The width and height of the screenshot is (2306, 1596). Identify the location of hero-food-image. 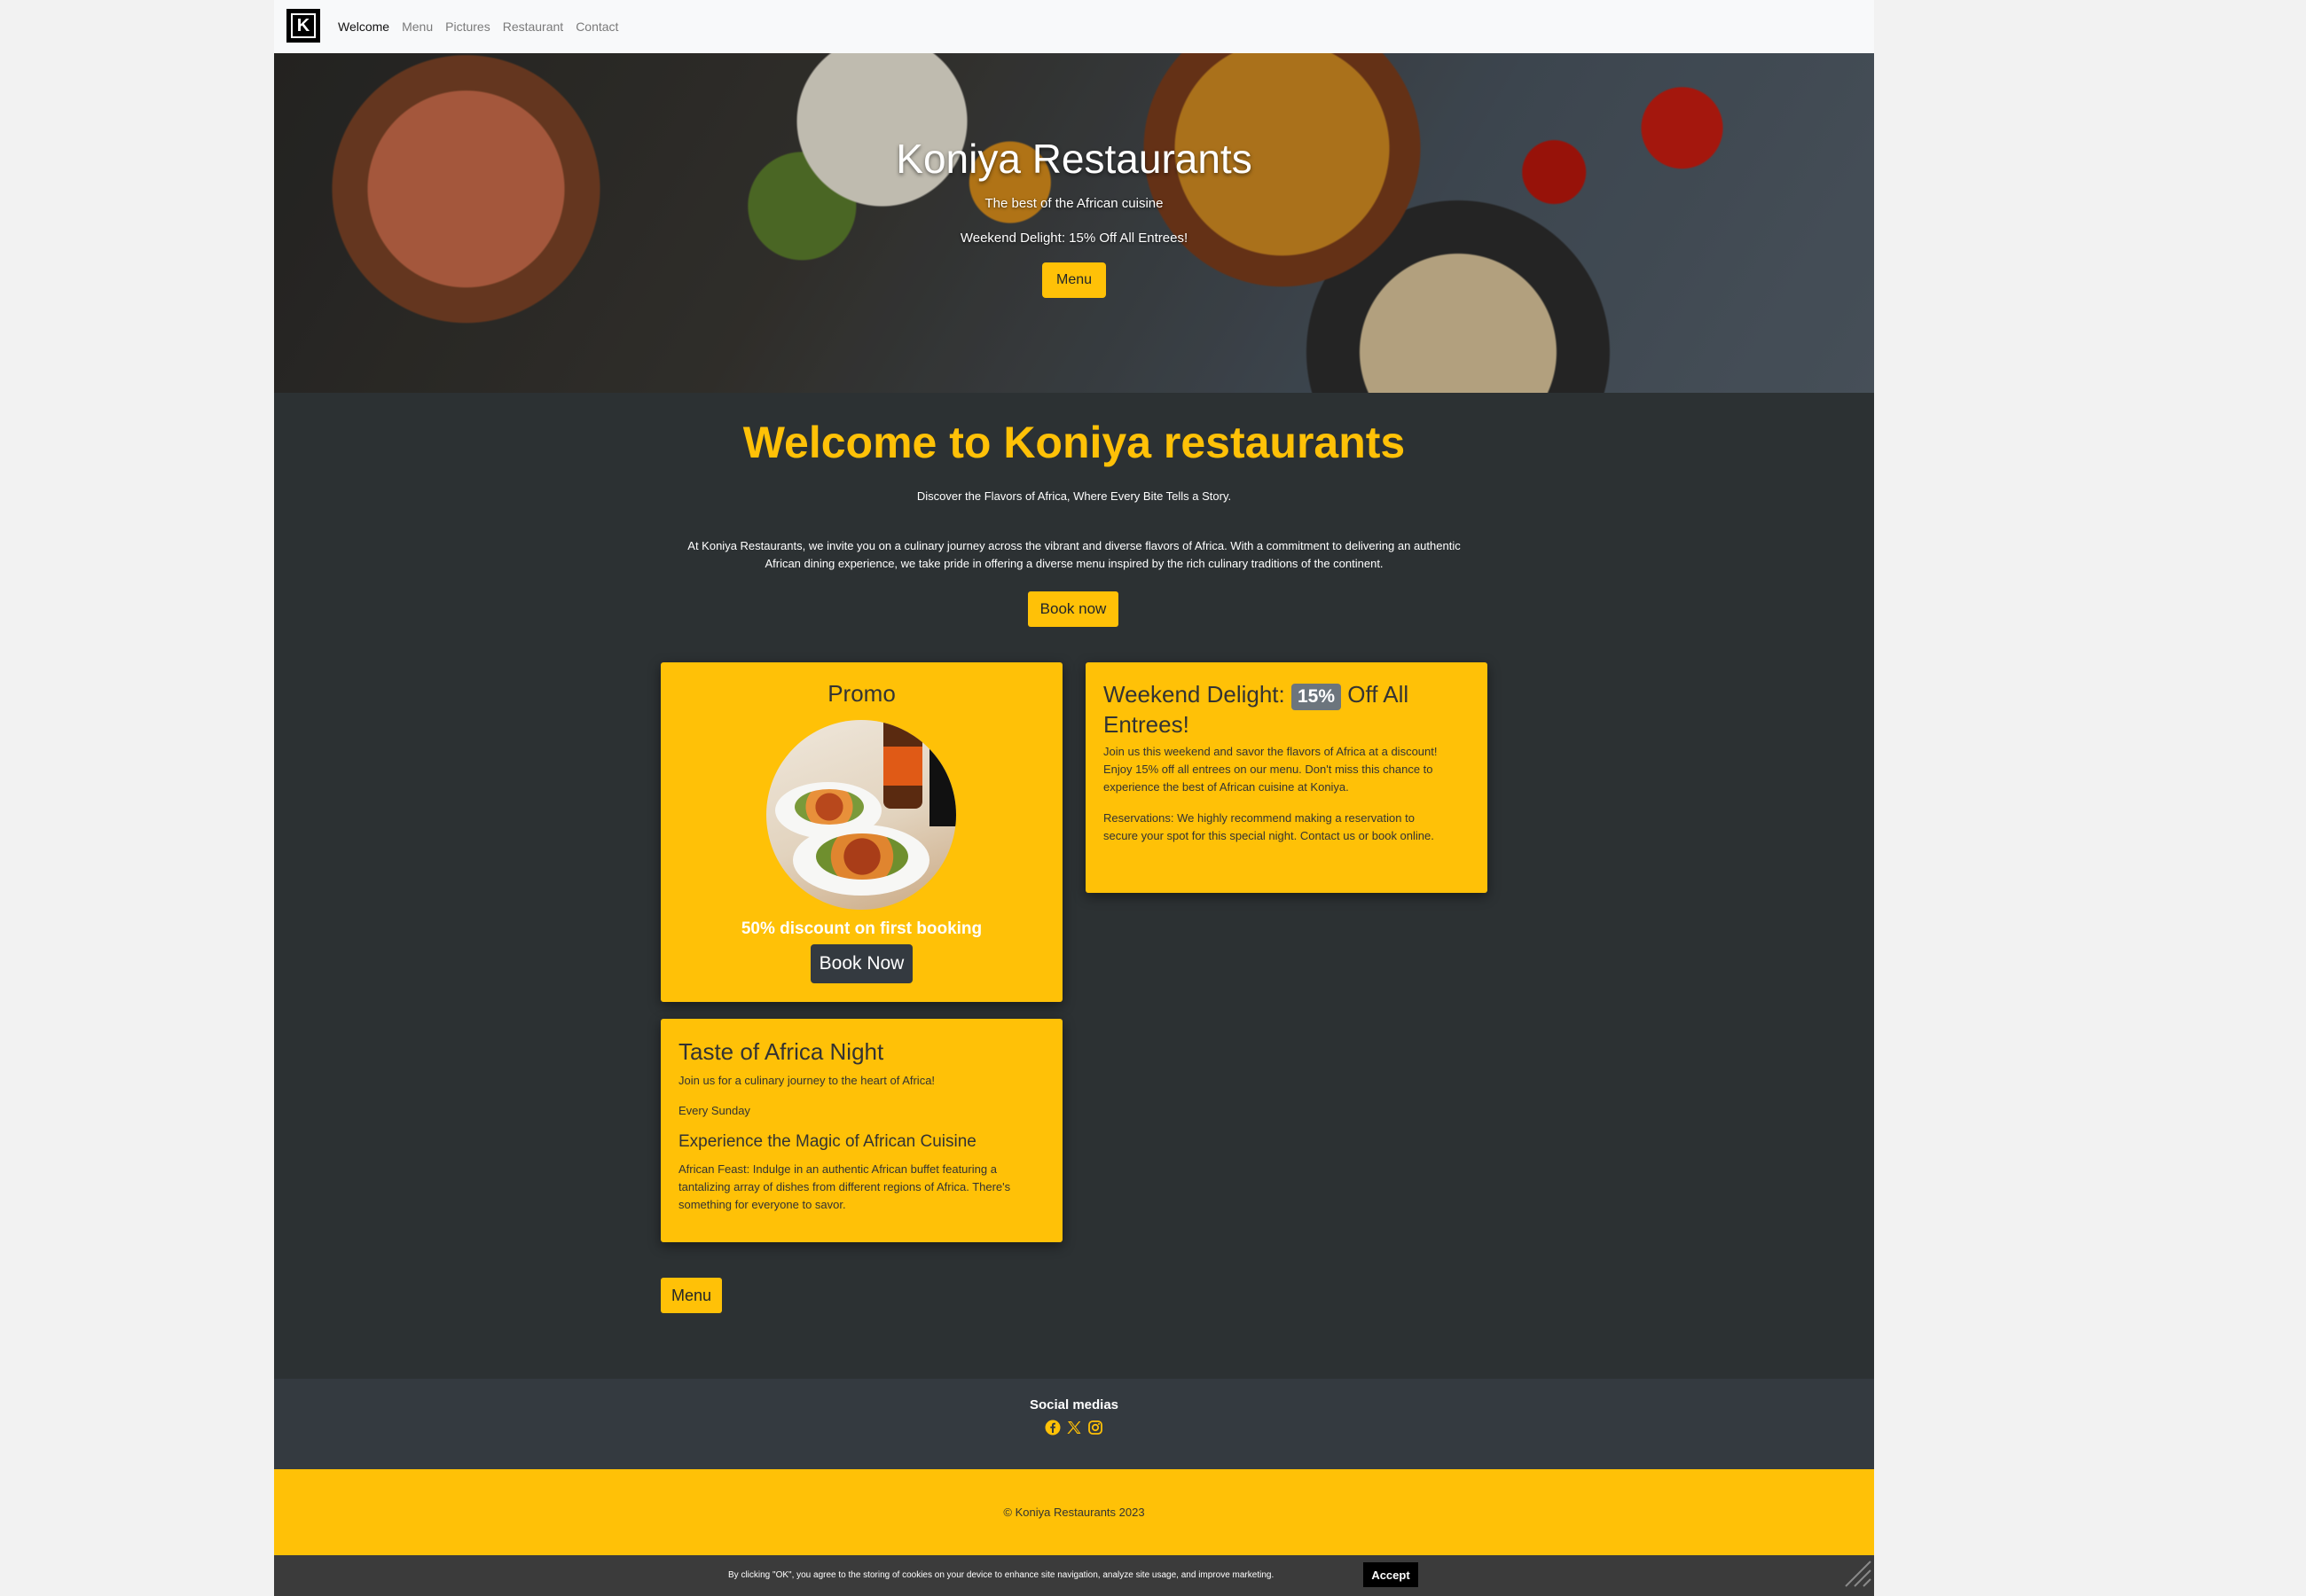
(1074, 223).